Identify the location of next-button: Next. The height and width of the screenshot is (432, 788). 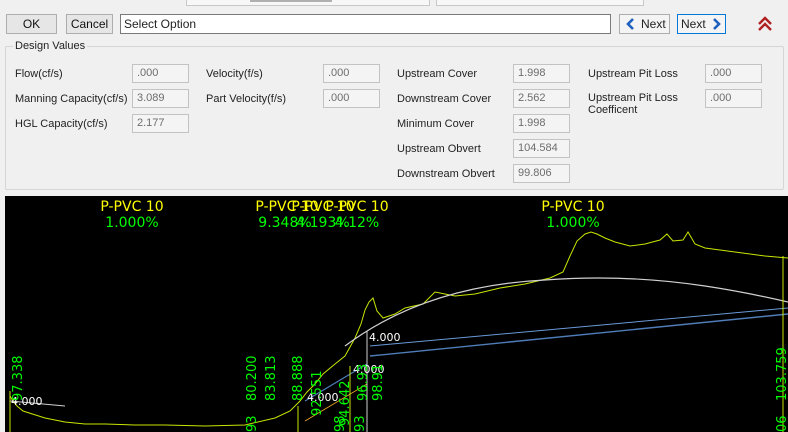
(701, 24).